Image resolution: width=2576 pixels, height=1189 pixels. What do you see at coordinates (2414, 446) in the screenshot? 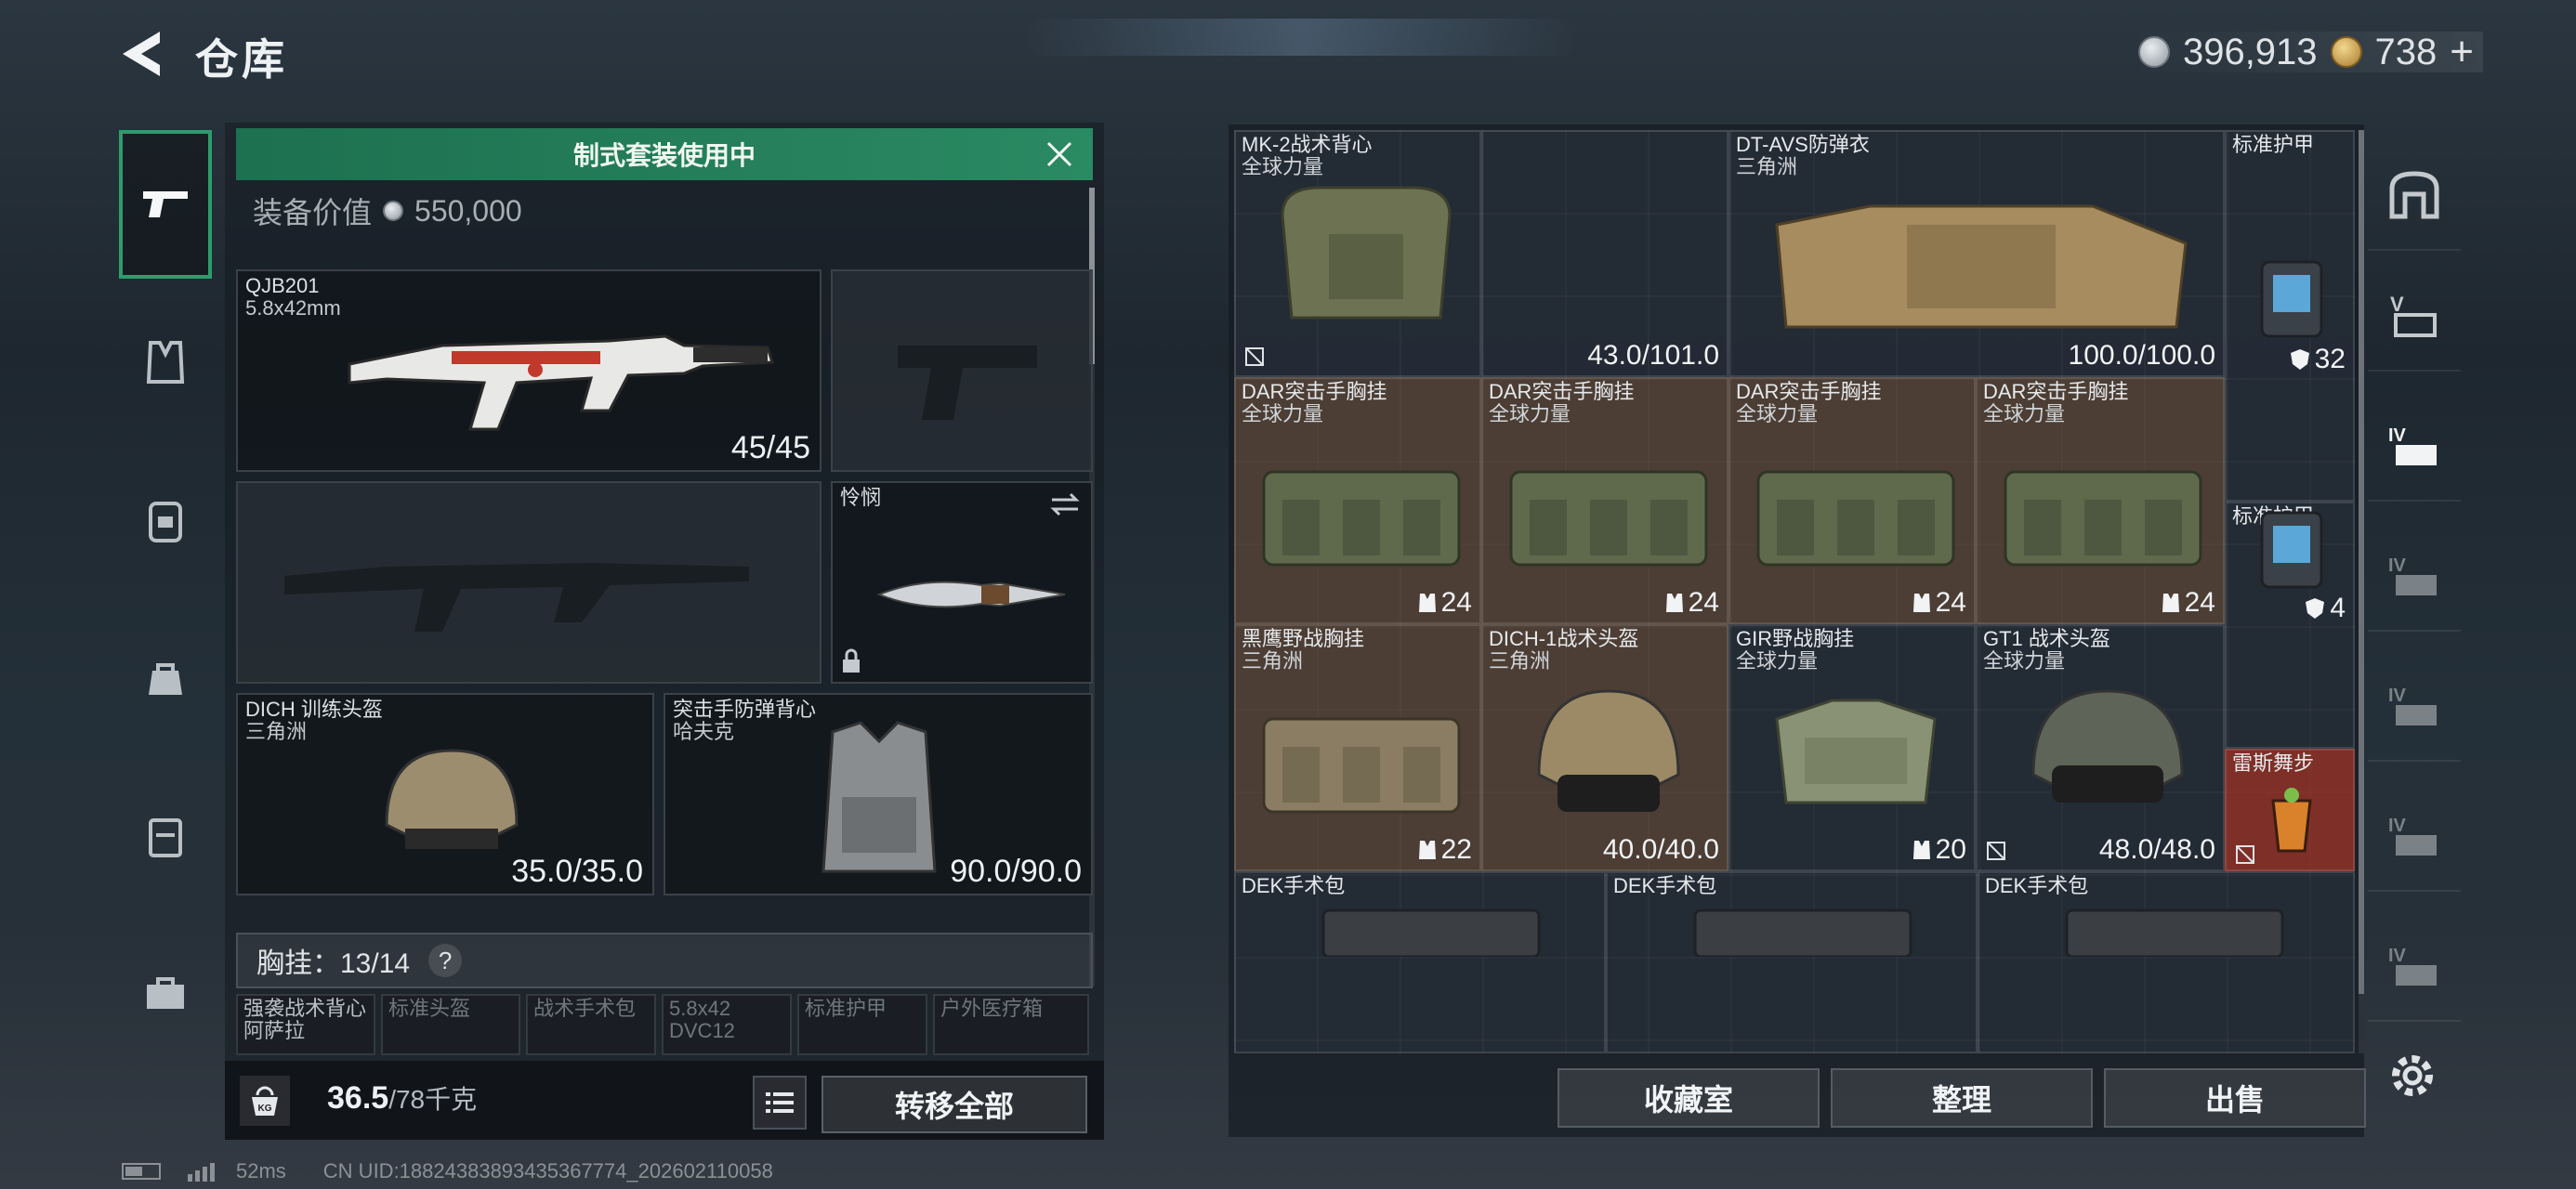
I see `filter-tier-iv-active: IV` at bounding box center [2414, 446].